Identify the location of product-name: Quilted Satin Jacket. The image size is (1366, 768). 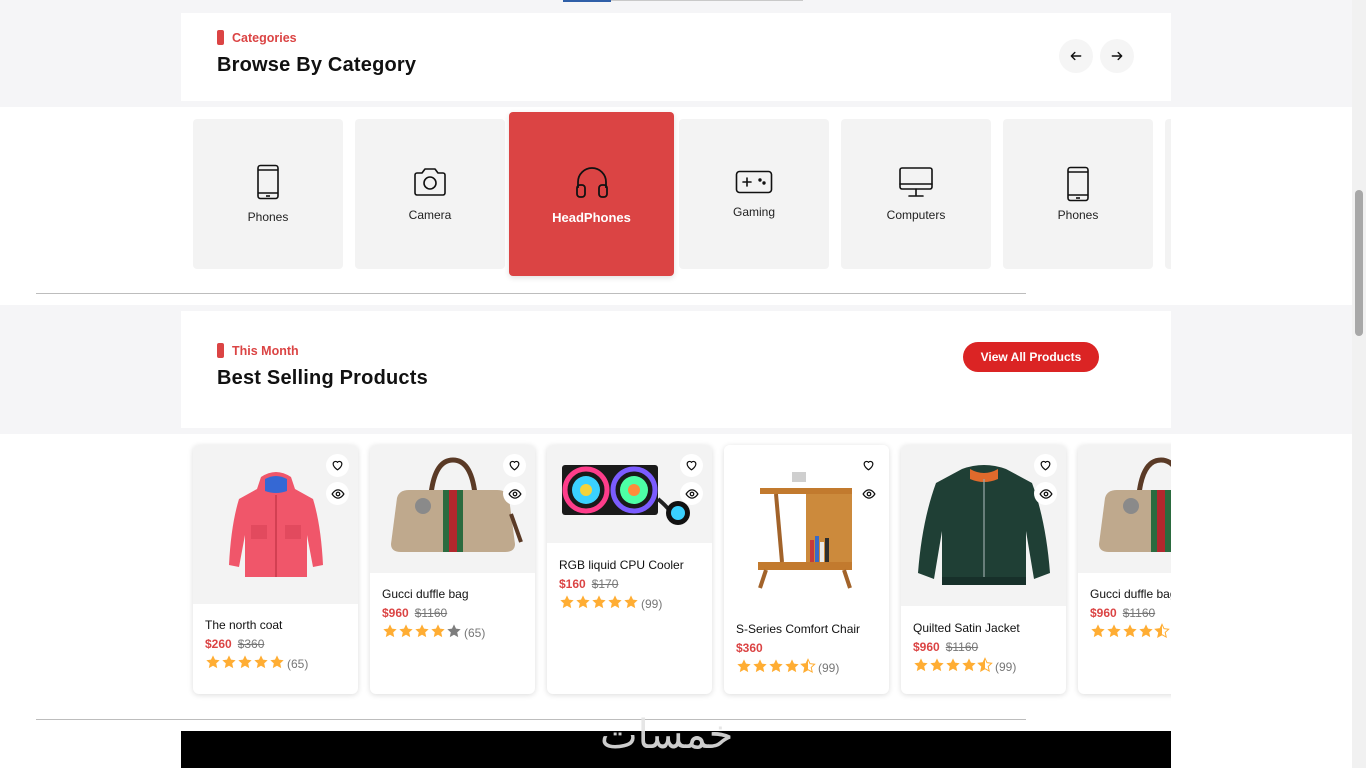
(966, 628).